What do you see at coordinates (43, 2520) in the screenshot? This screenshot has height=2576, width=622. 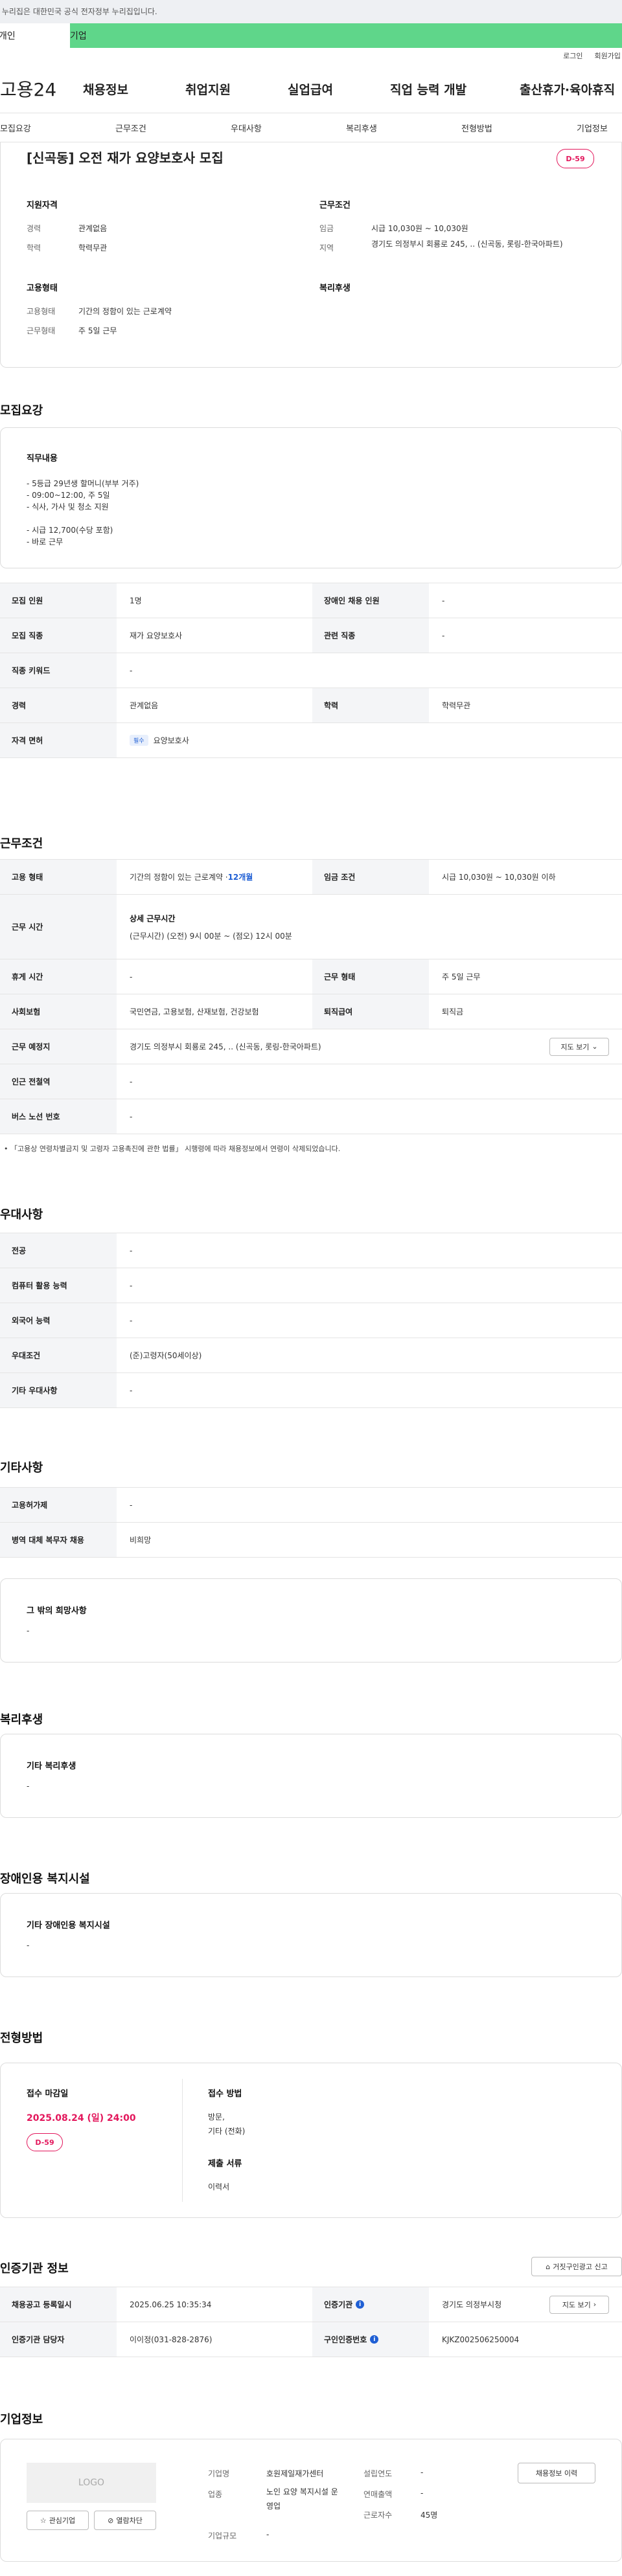 I see `star-icon: ☆` at bounding box center [43, 2520].